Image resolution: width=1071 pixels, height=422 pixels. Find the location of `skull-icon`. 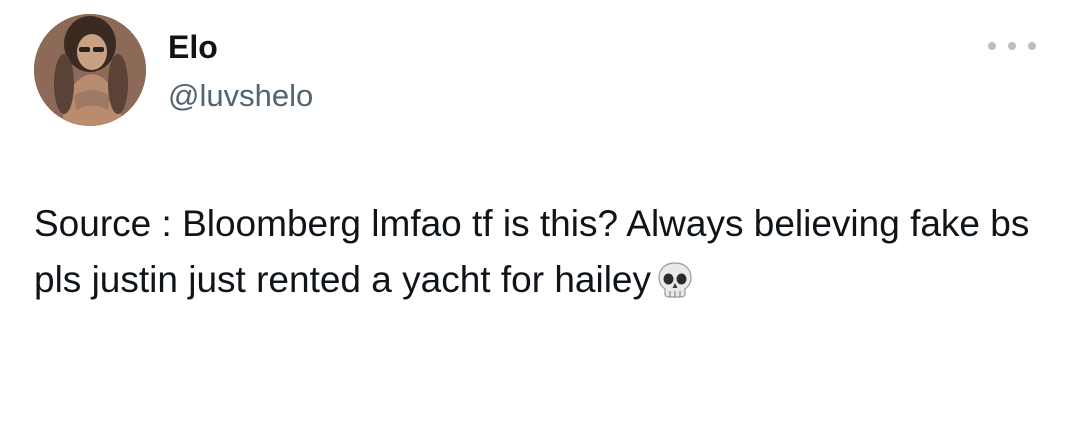

skull-icon is located at coordinates (675, 280).